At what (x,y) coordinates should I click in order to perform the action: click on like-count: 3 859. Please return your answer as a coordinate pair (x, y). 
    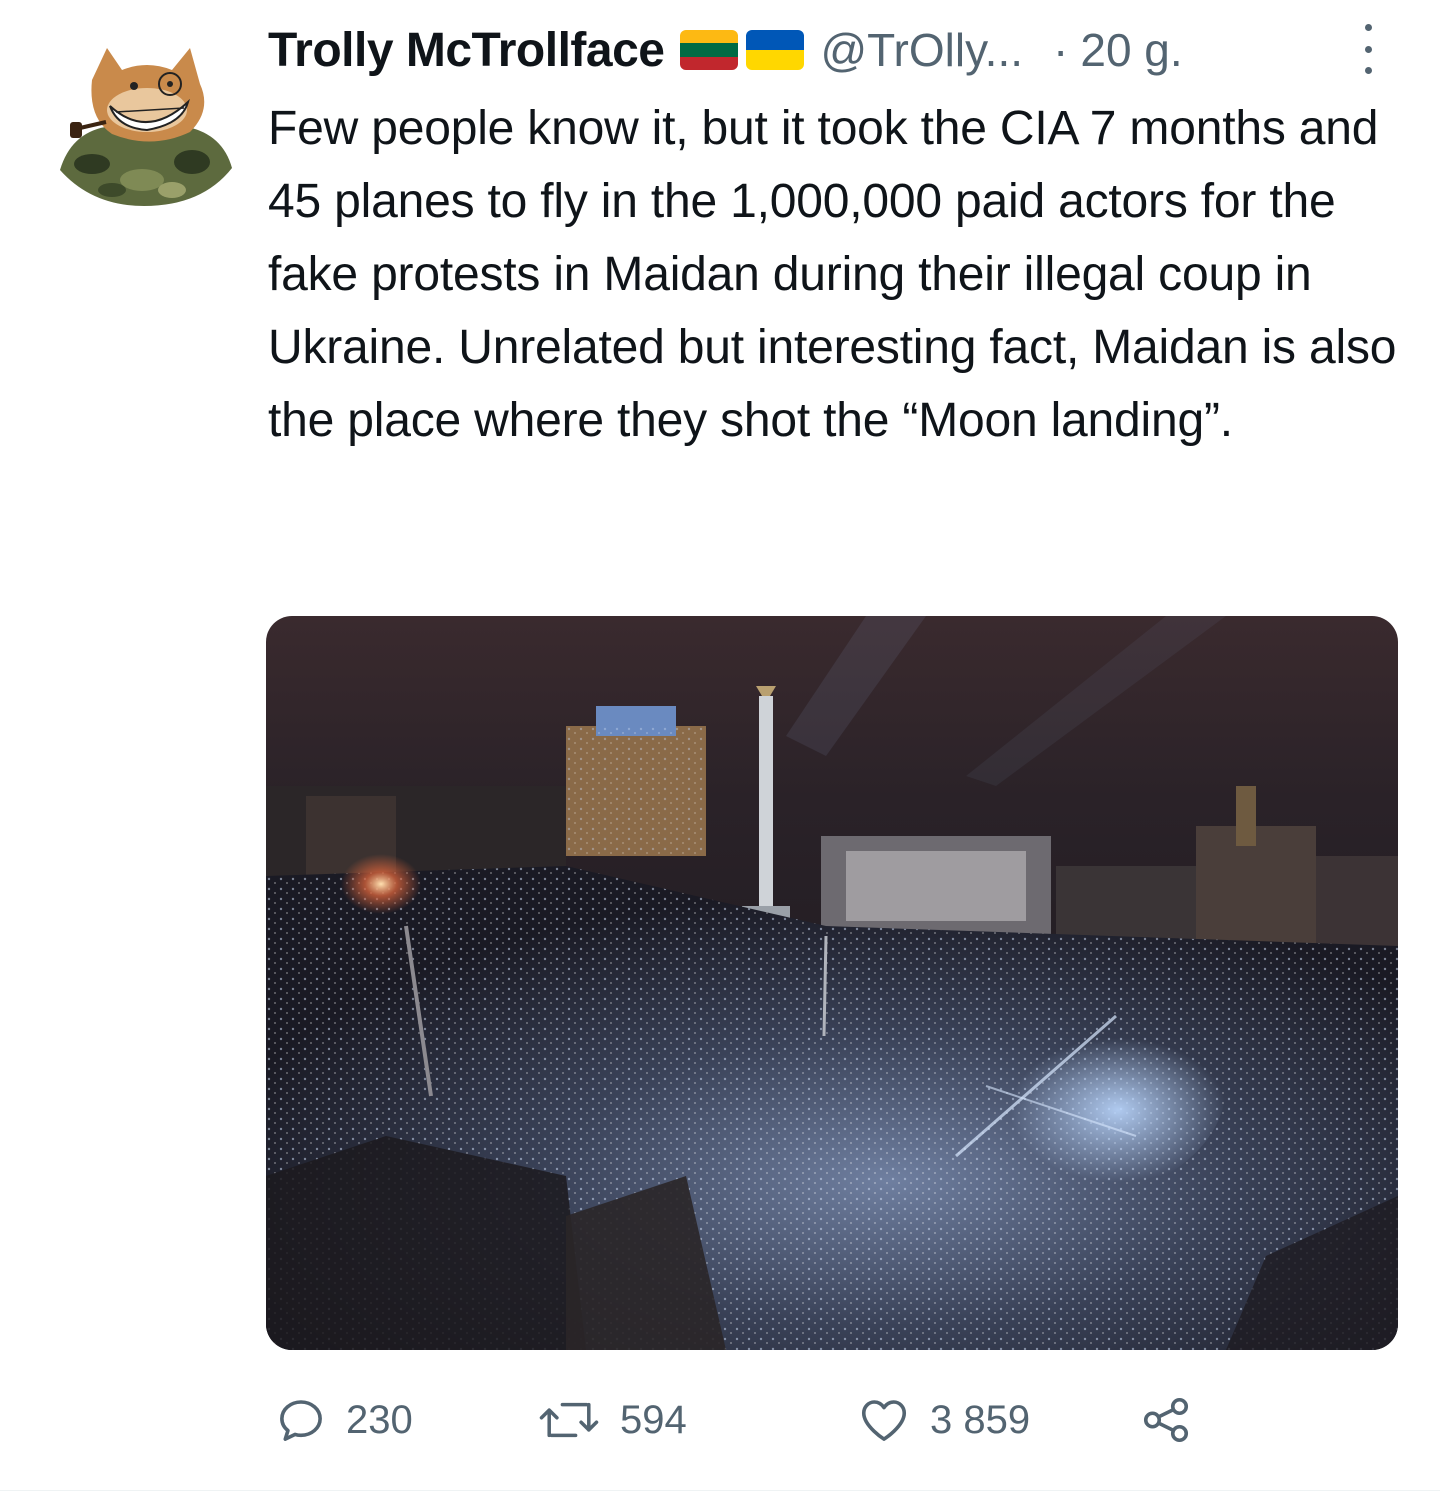
    Looking at the image, I should click on (980, 1419).